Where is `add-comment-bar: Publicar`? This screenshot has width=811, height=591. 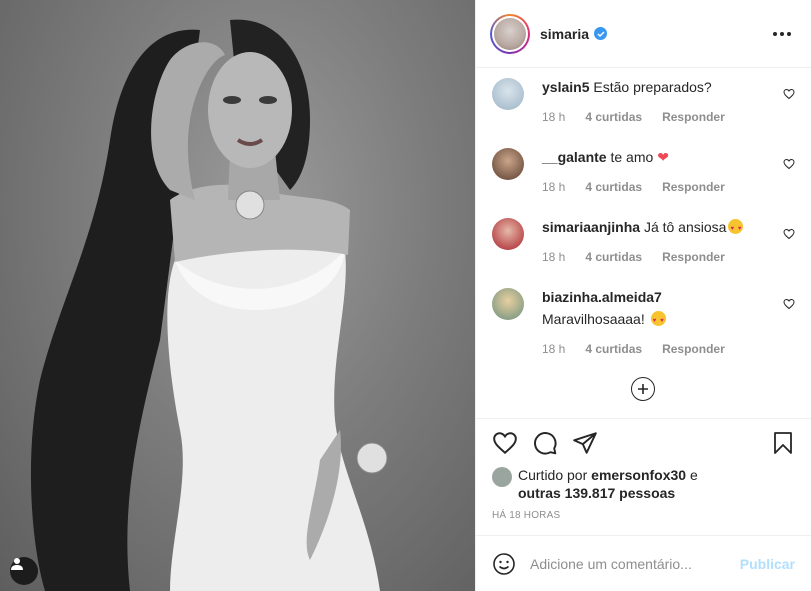 add-comment-bar: Publicar is located at coordinates (643, 563).